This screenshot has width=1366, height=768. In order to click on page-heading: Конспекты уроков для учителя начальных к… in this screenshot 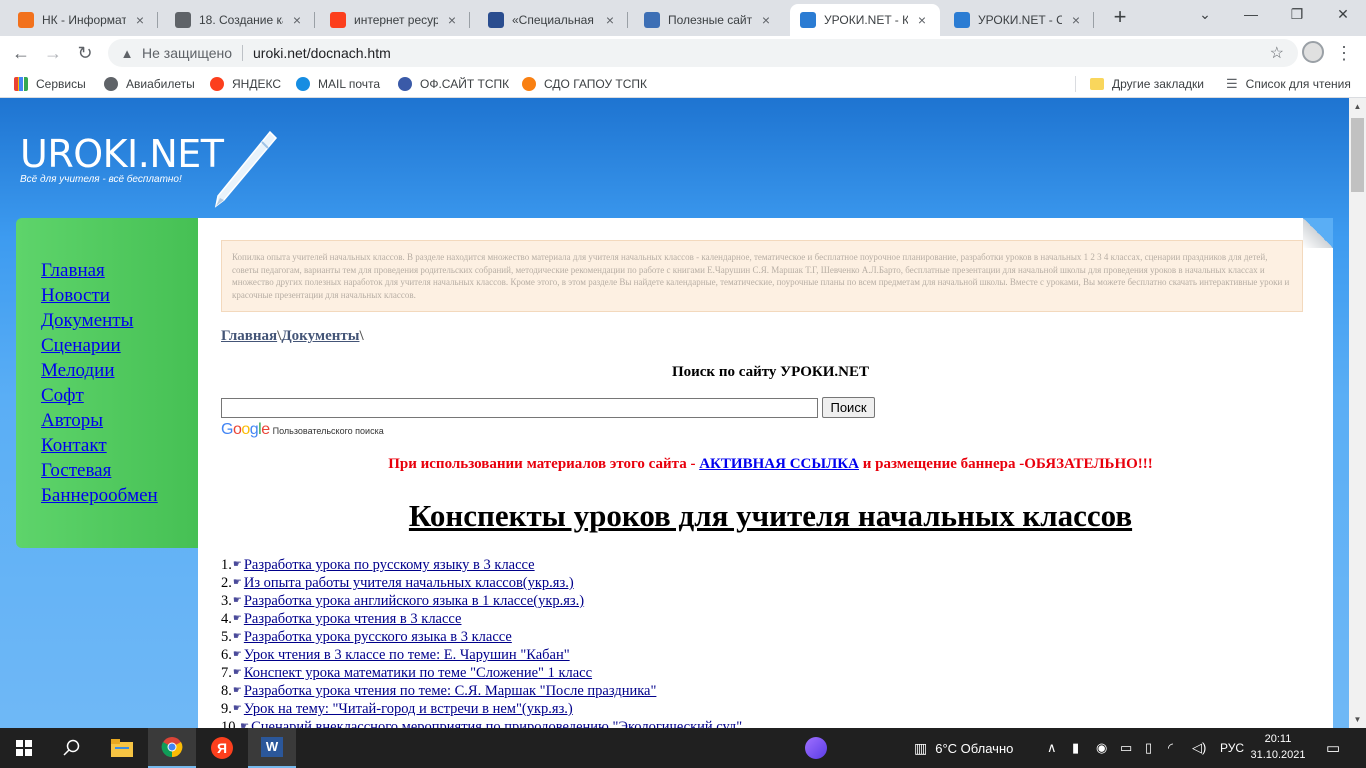, I will do `click(770, 515)`.